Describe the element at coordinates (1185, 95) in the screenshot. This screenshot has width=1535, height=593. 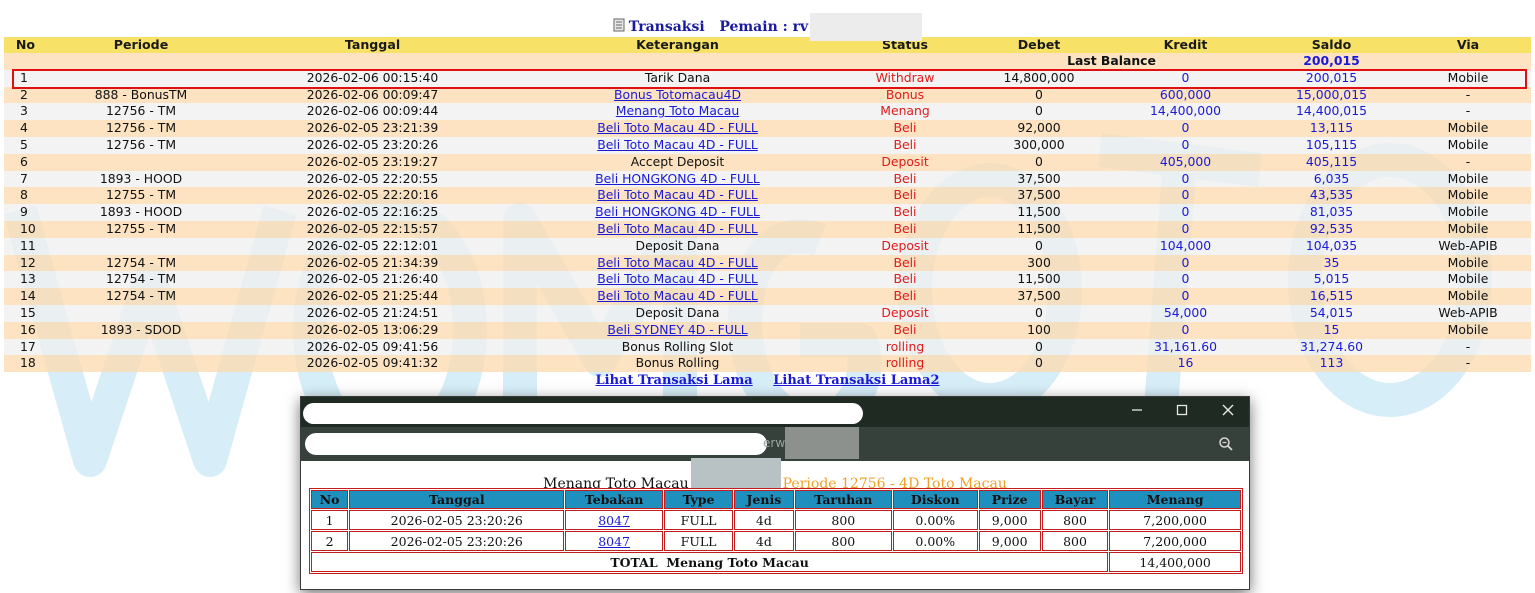
I see `cell-kredit: 600,000` at that location.